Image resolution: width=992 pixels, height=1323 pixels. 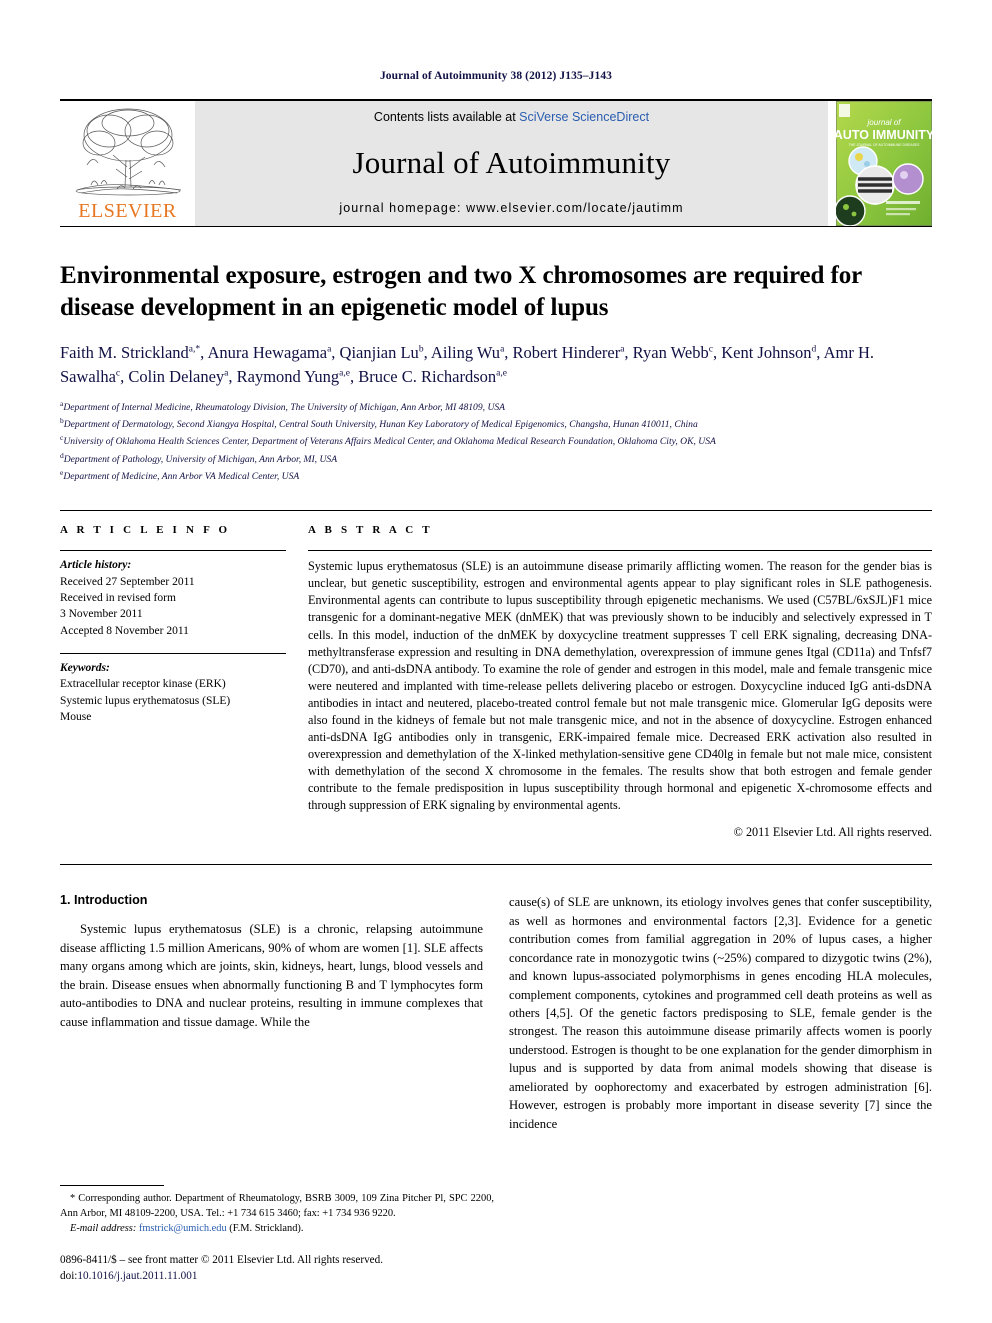 I want to click on body-top-rule, so click(x=496, y=865).